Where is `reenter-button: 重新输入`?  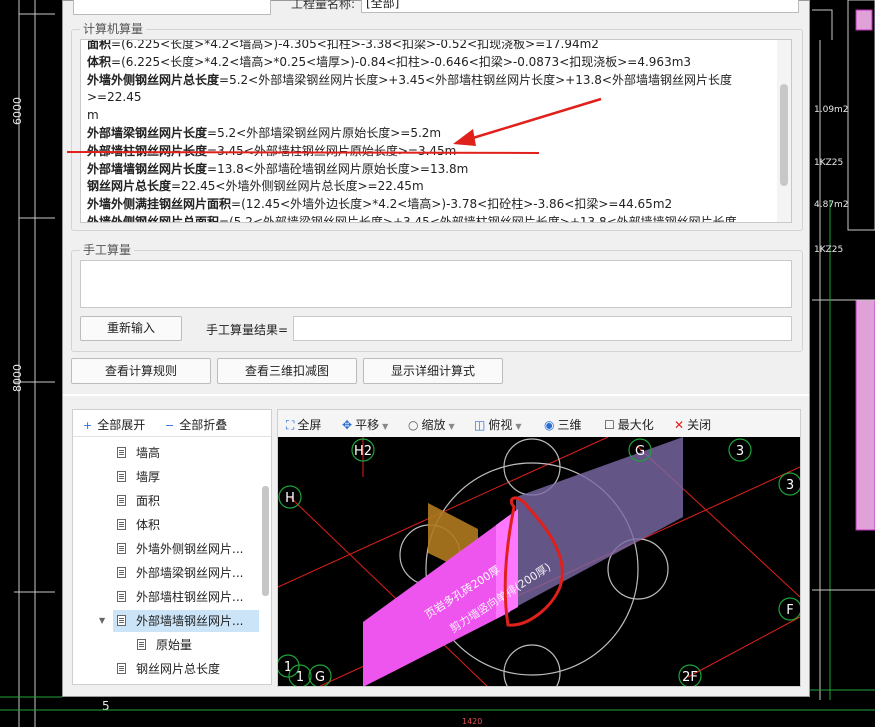
reenter-button: 重新输入 is located at coordinates (131, 328).